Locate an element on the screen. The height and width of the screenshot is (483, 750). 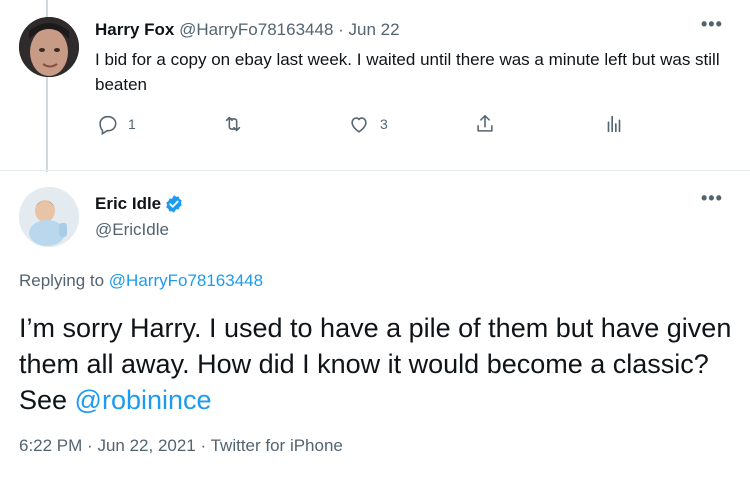
analytics-button is located at coordinates (614, 124).